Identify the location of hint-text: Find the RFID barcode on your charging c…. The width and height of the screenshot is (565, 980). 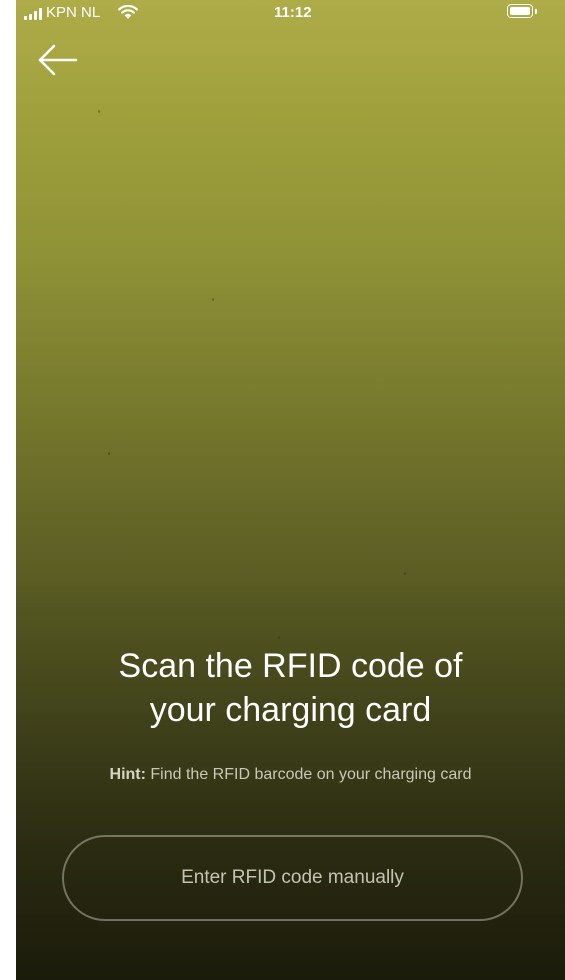
(311, 774).